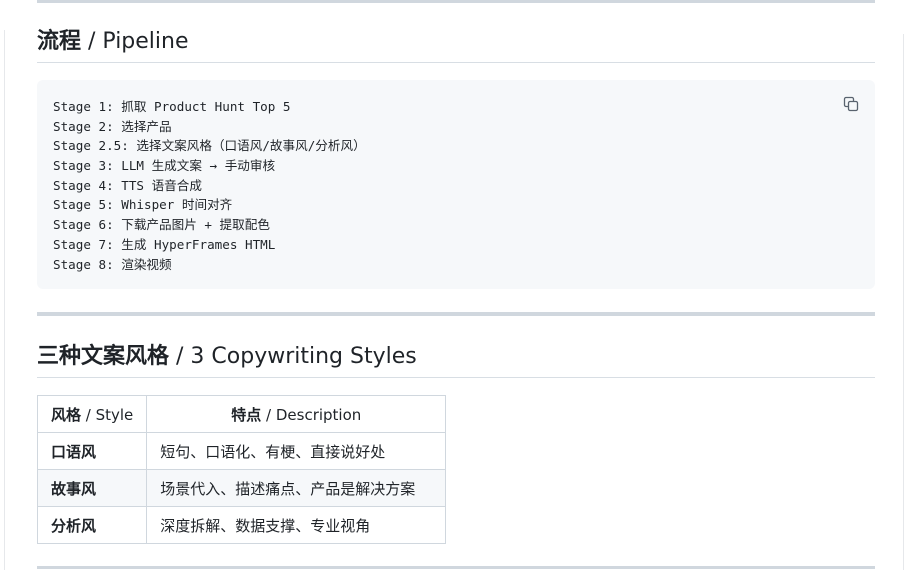  What do you see at coordinates (209, 146) in the screenshot?
I see `code-line: Stage 2.5: 选择文案风格（口语风/故事风/分析风）` at bounding box center [209, 146].